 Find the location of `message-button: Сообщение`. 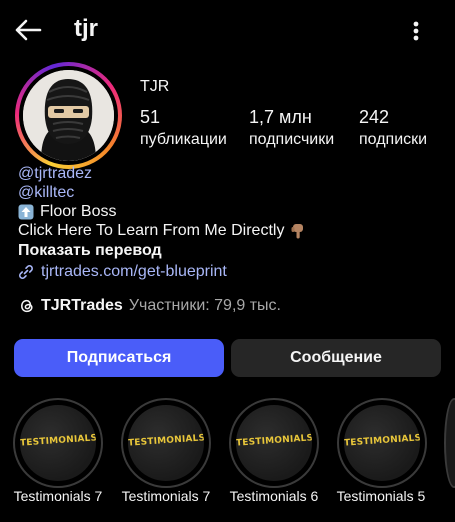

message-button: Сообщение is located at coordinates (336, 358).